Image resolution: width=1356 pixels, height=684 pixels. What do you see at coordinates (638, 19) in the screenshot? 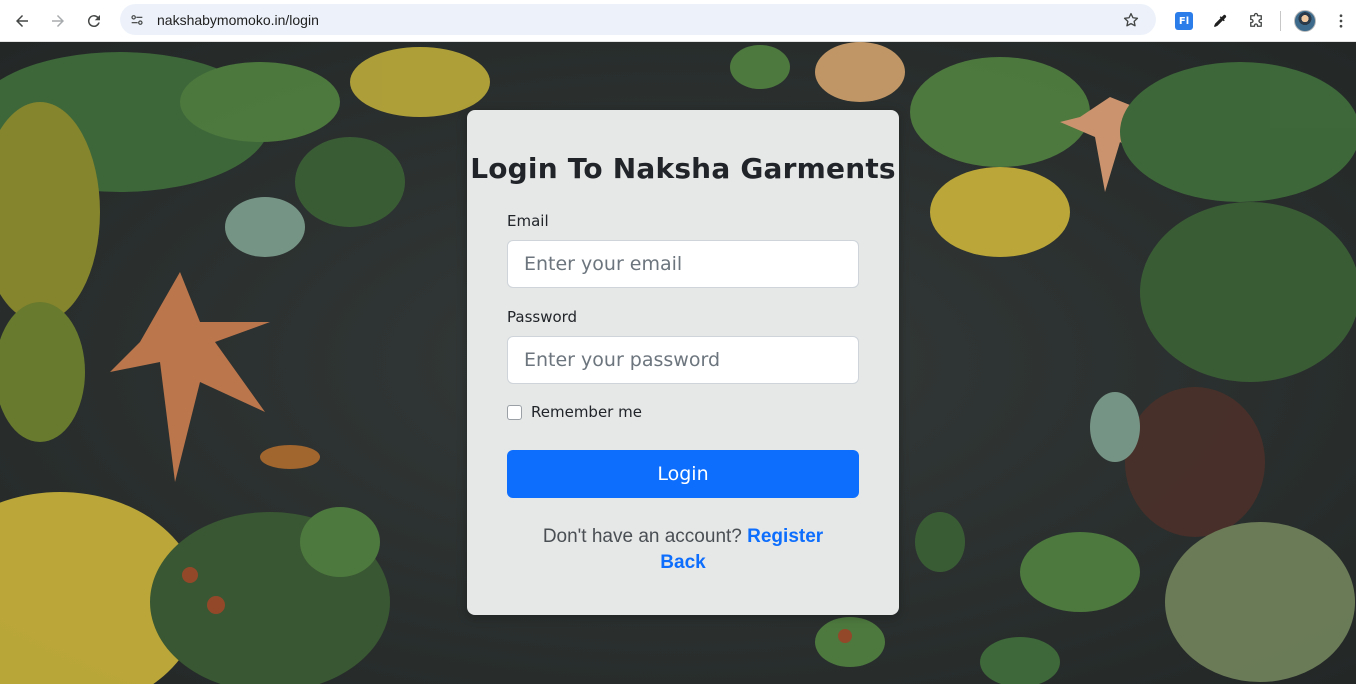
I see `address-bar: nakshabymomoko.in/login` at bounding box center [638, 19].